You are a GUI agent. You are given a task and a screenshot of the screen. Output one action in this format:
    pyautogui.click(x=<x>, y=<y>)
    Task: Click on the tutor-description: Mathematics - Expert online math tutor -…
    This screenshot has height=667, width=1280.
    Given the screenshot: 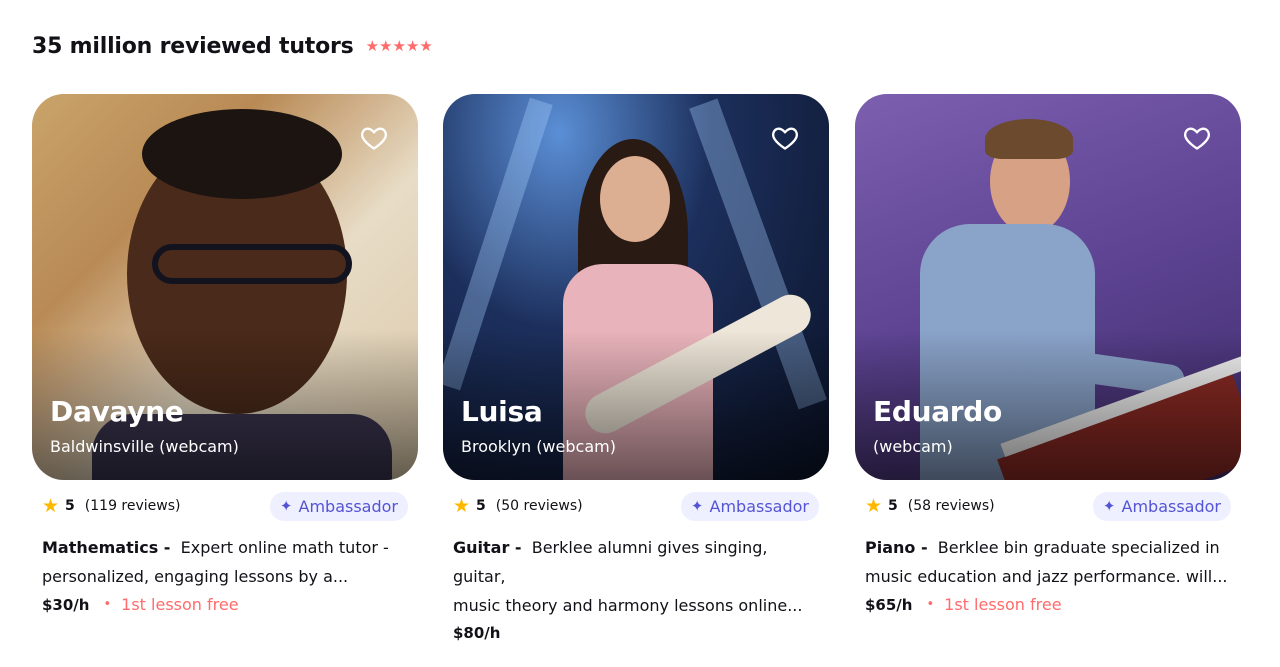 What is the action you would take?
    pyautogui.click(x=215, y=562)
    